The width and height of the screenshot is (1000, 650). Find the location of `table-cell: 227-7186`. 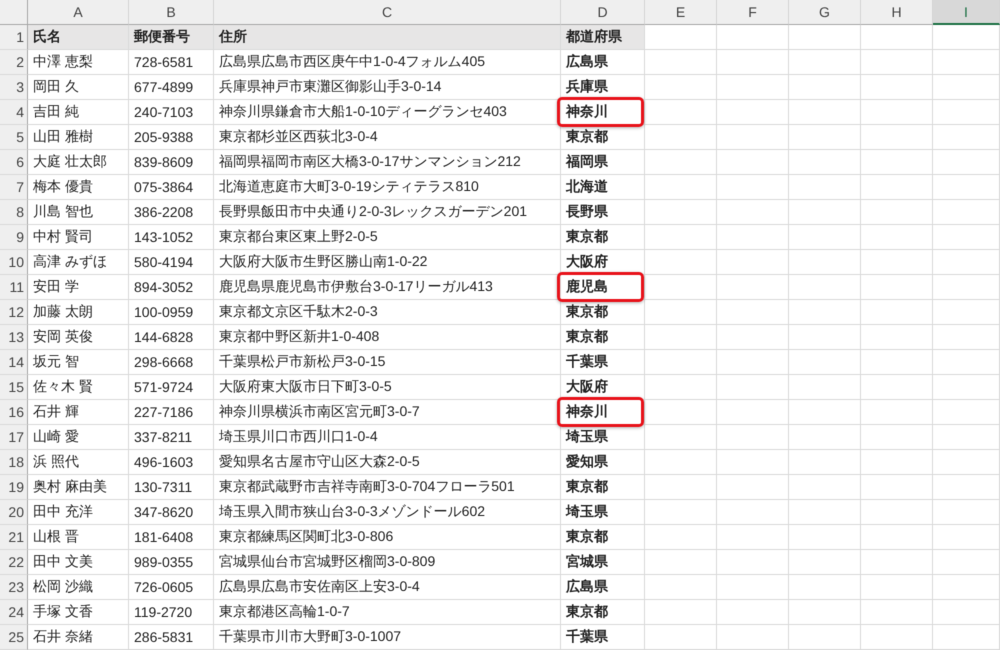

table-cell: 227-7186 is located at coordinates (171, 412).